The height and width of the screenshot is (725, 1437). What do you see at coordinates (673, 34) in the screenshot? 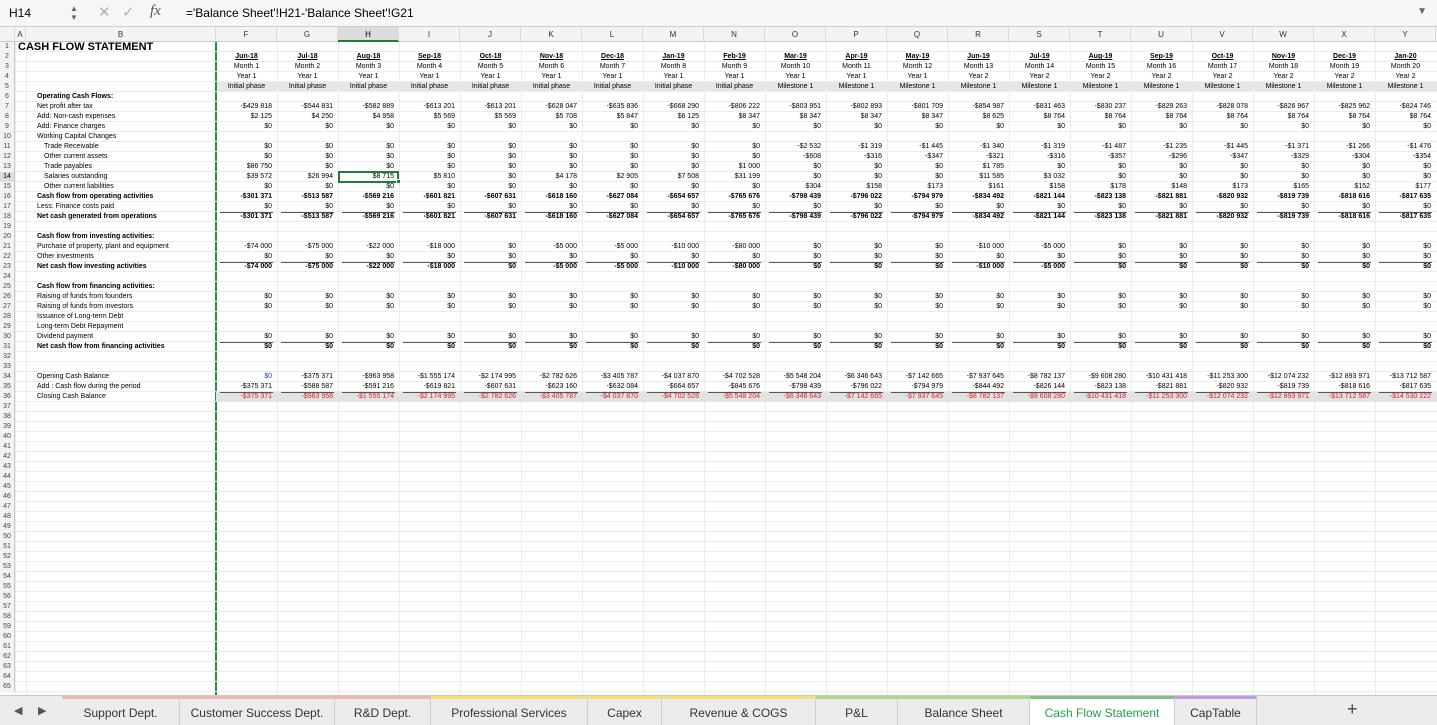
I see `column-header-m: M` at bounding box center [673, 34].